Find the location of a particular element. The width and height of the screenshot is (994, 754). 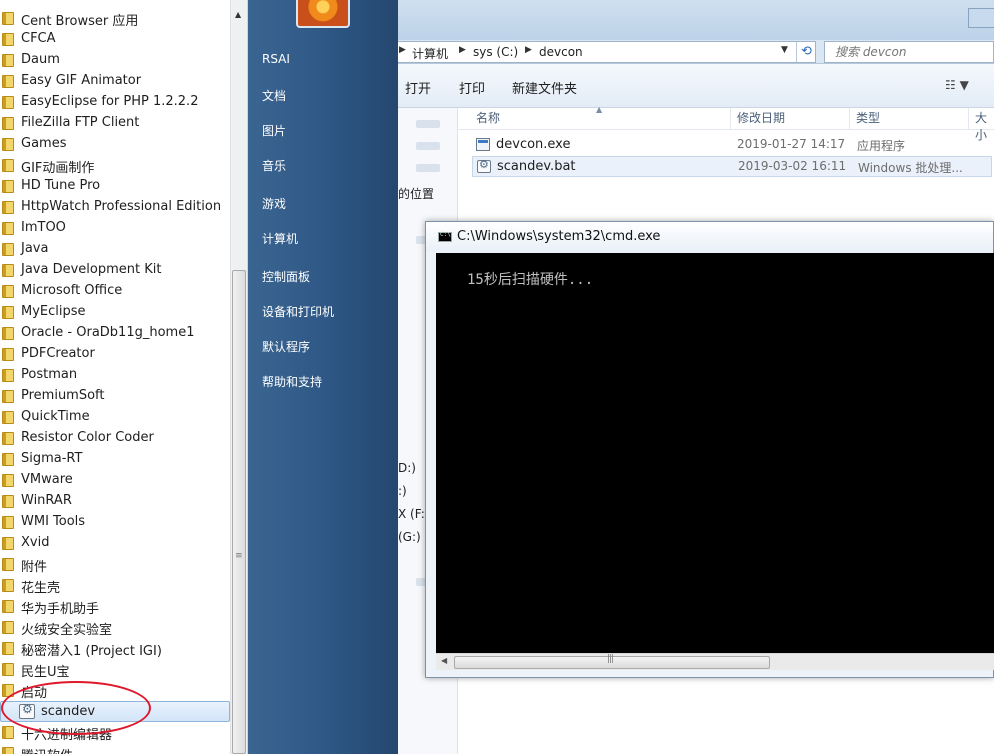

program-folder: MyEclipse is located at coordinates (115, 312).